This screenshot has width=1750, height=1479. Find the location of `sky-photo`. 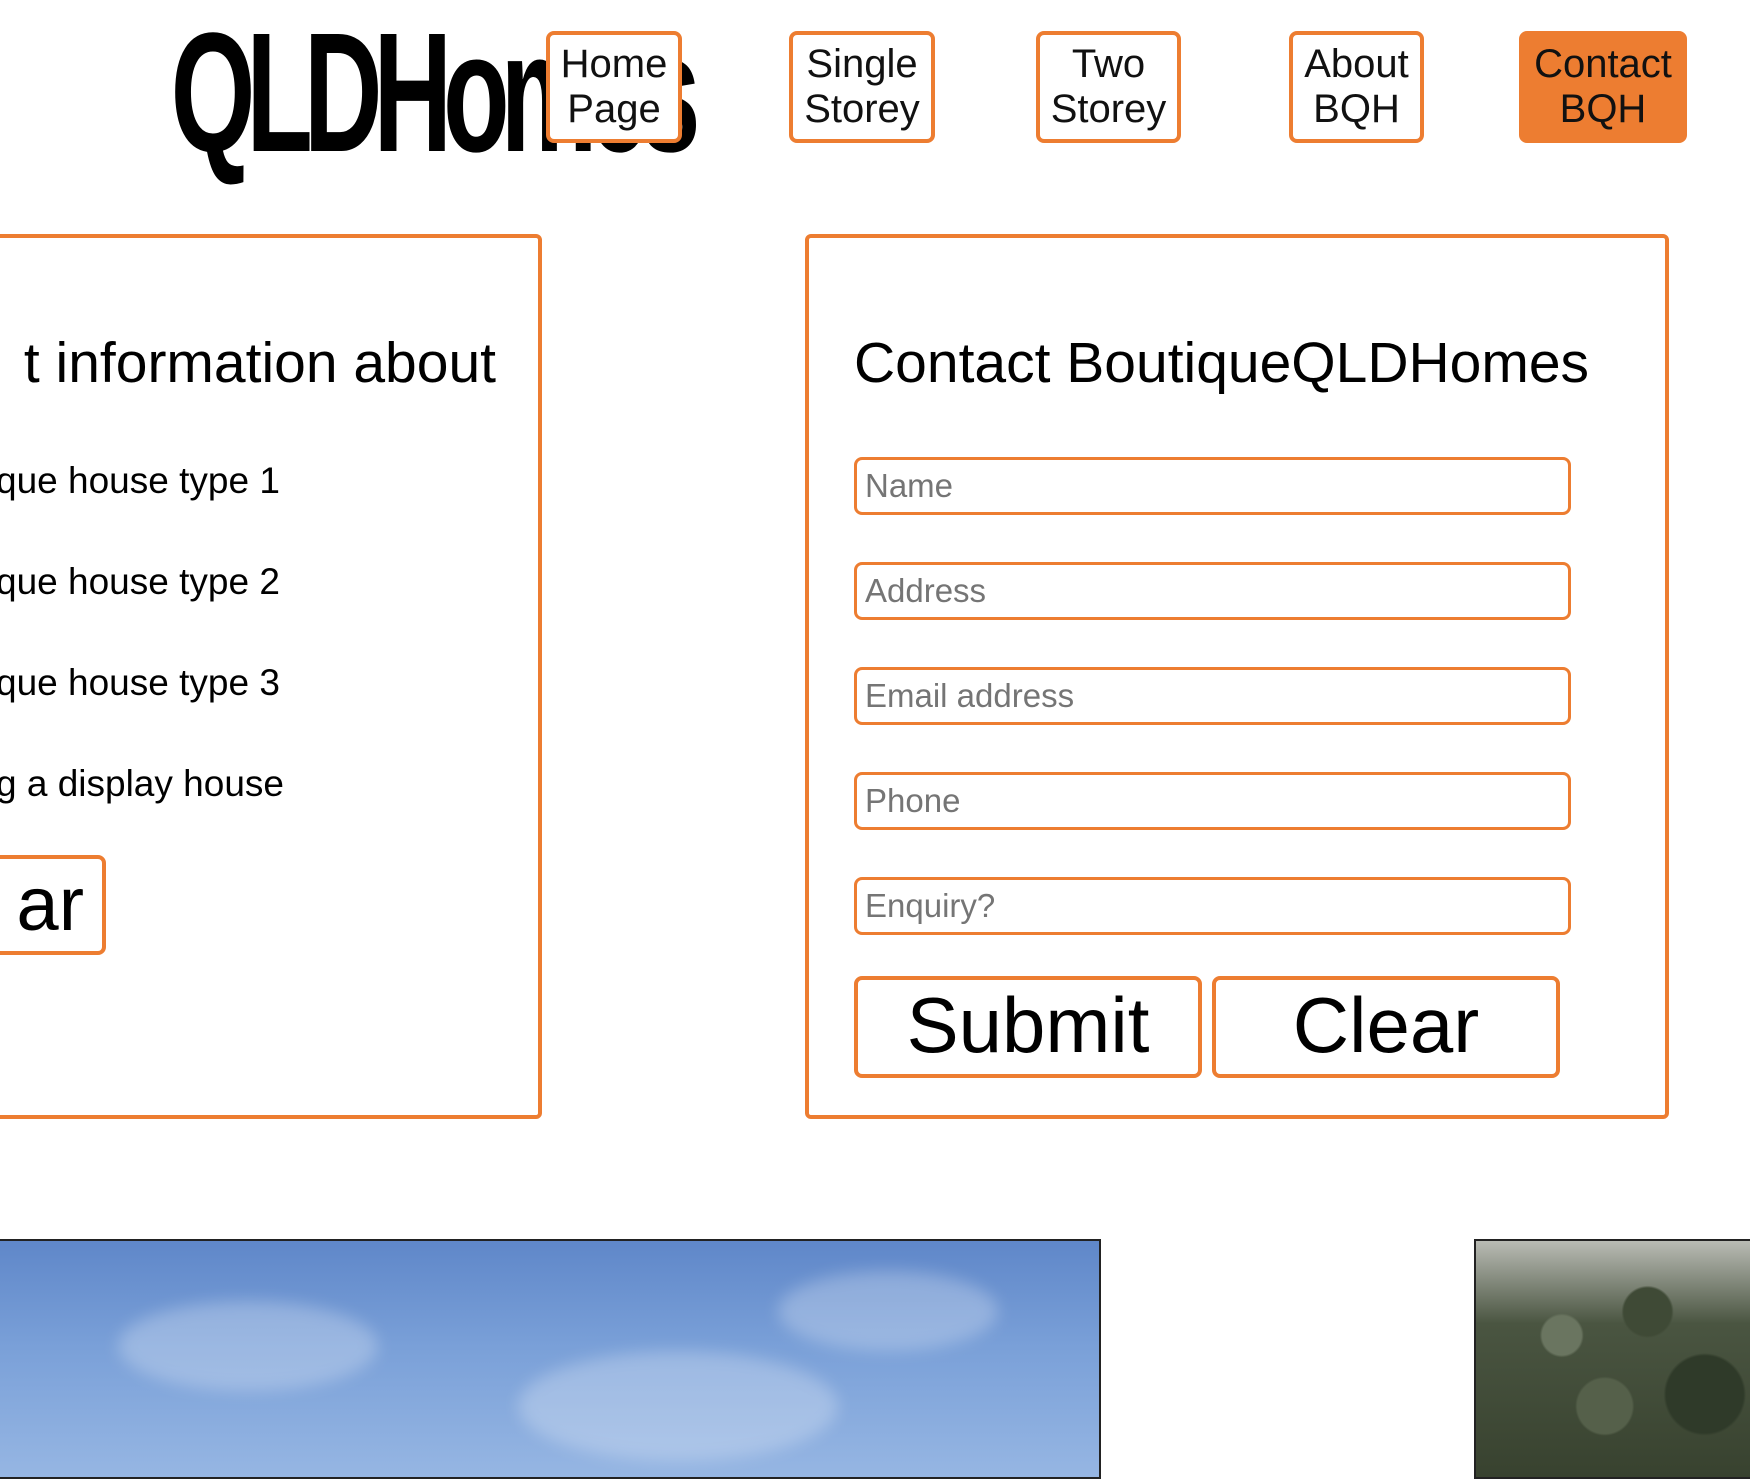

sky-photo is located at coordinates (550, 1359).